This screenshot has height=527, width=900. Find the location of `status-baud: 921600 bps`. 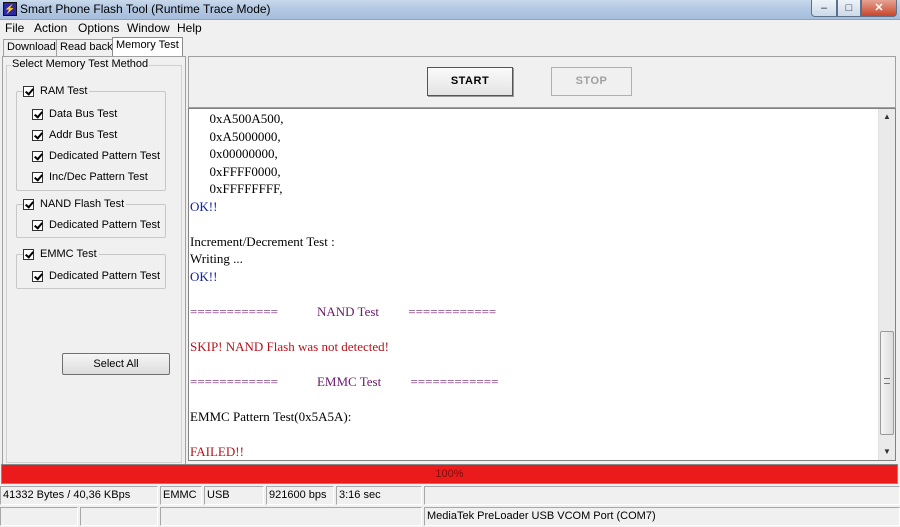

status-baud: 921600 bps is located at coordinates (300, 495).